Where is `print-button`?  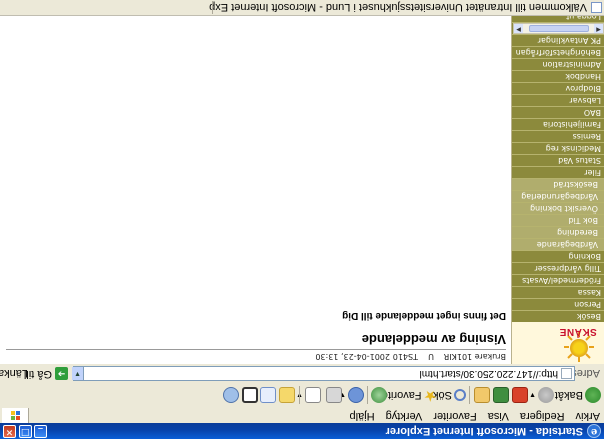 print-button is located at coordinates (334, 395).